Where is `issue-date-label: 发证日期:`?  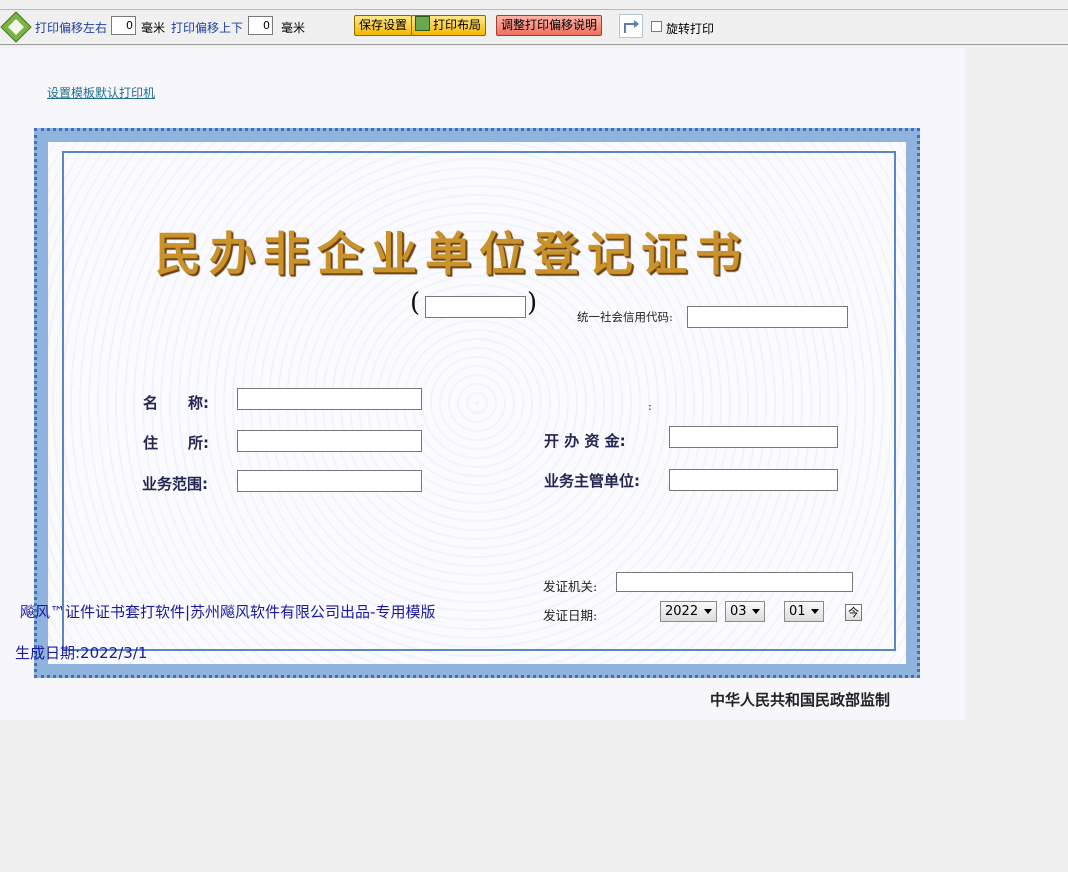 issue-date-label: 发证日期: is located at coordinates (570, 615).